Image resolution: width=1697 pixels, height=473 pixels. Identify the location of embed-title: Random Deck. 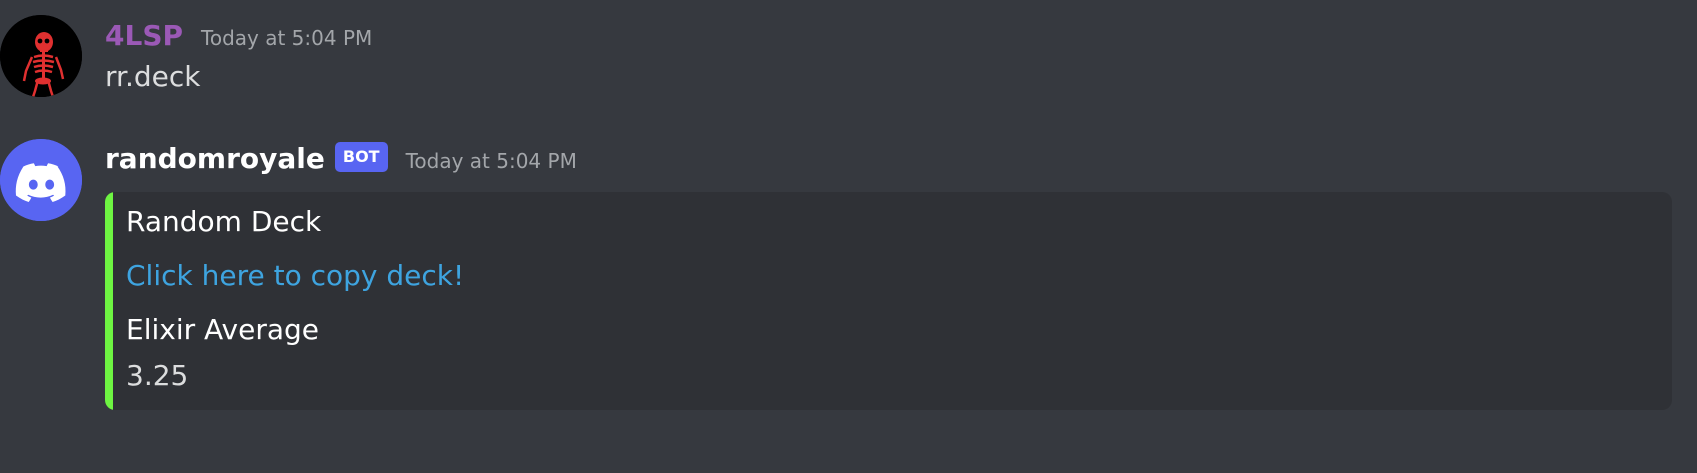
(224, 221).